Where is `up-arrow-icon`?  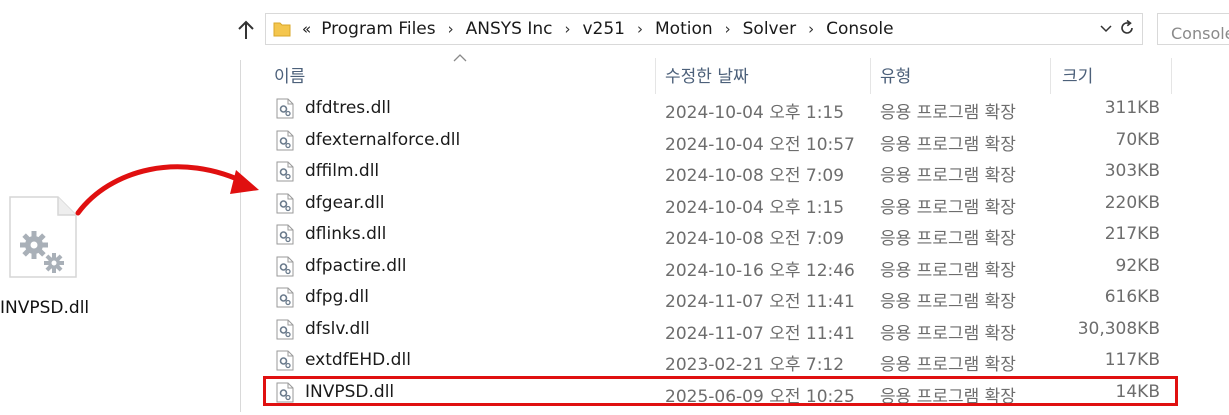
up-arrow-icon is located at coordinates (246, 29).